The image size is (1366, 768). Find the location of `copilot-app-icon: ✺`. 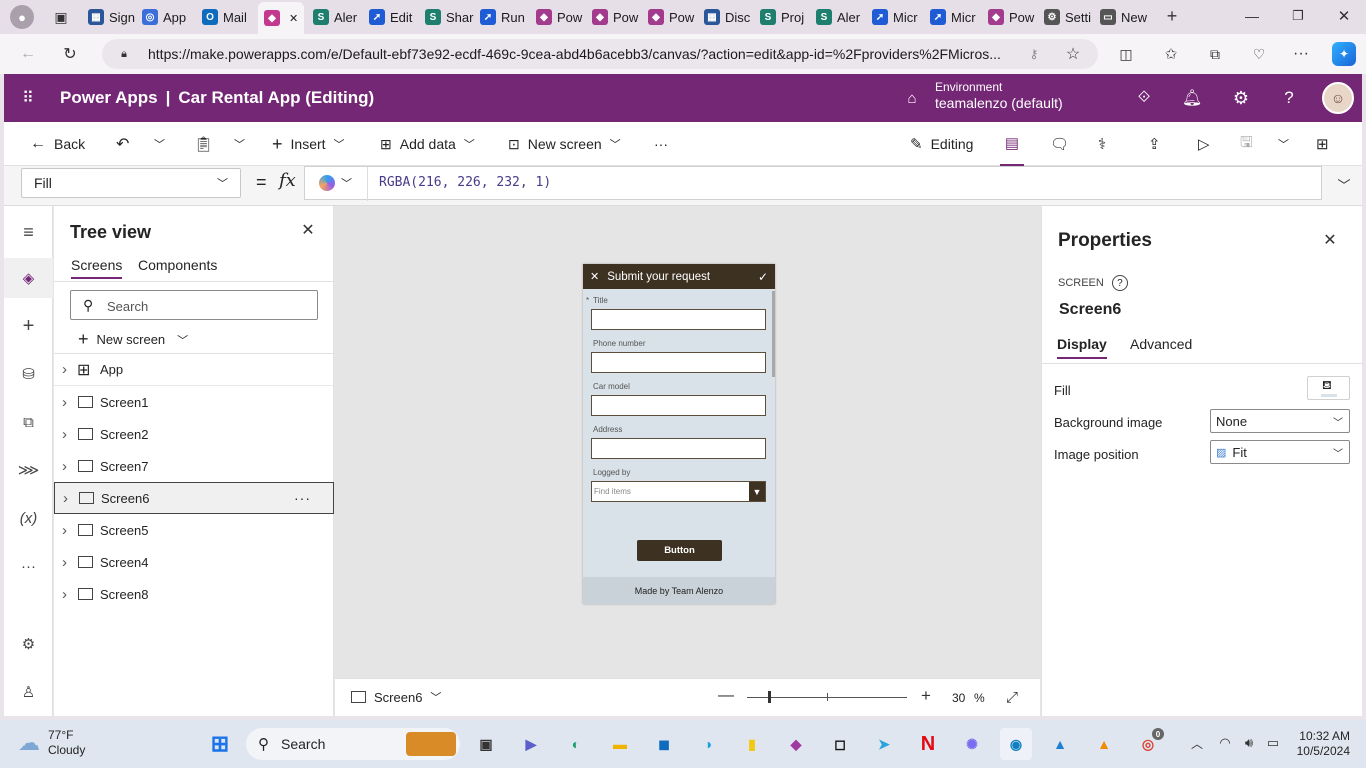

copilot-app-icon: ✺ is located at coordinates (972, 744).